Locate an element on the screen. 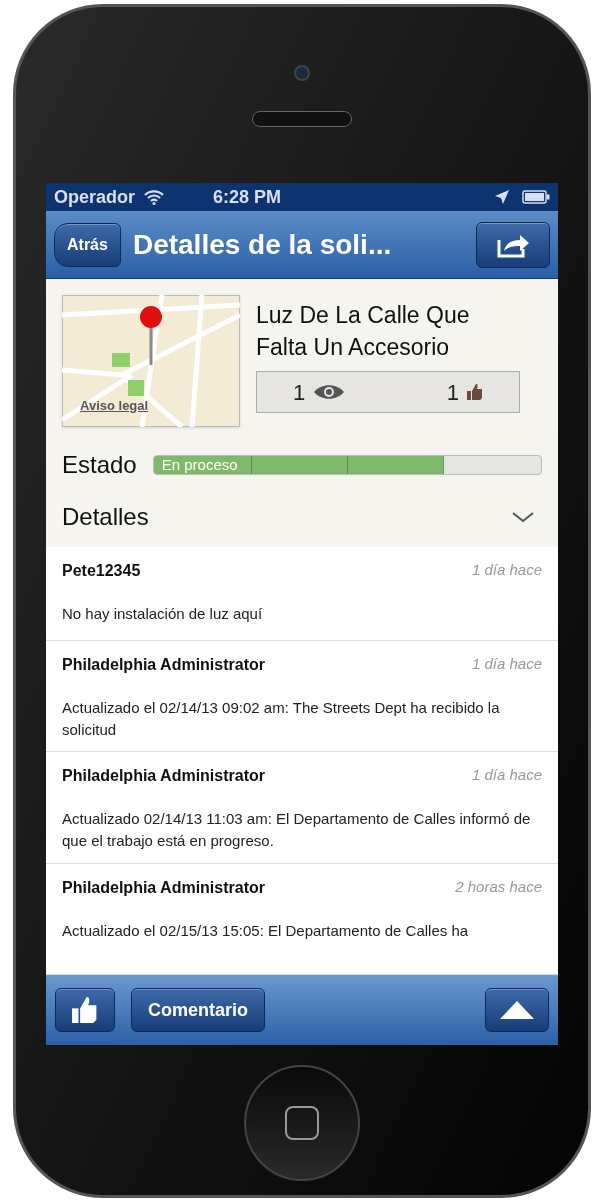 The image size is (604, 1201). battery-icon is located at coordinates (536, 197).